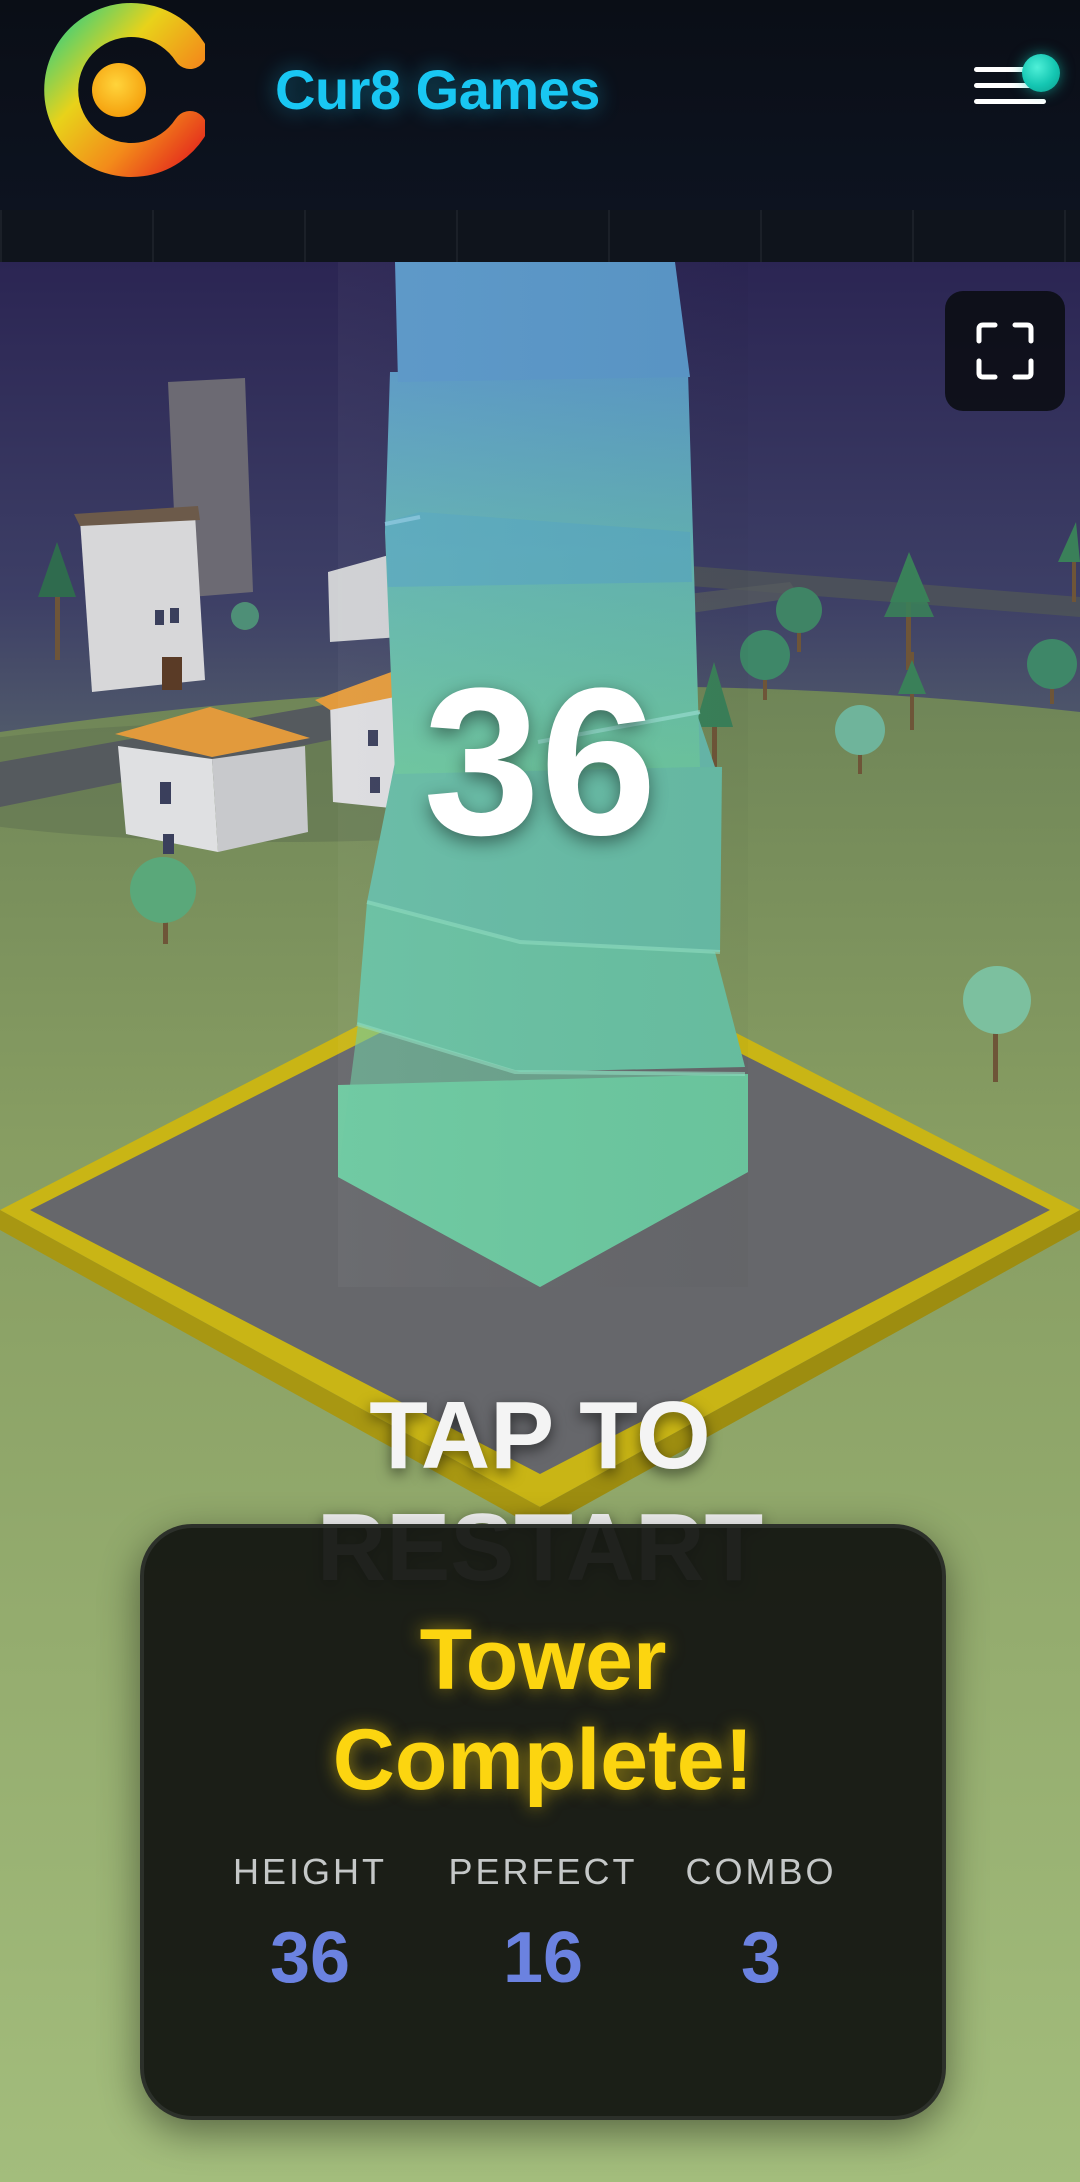  I want to click on notification-dot, so click(1041, 73).